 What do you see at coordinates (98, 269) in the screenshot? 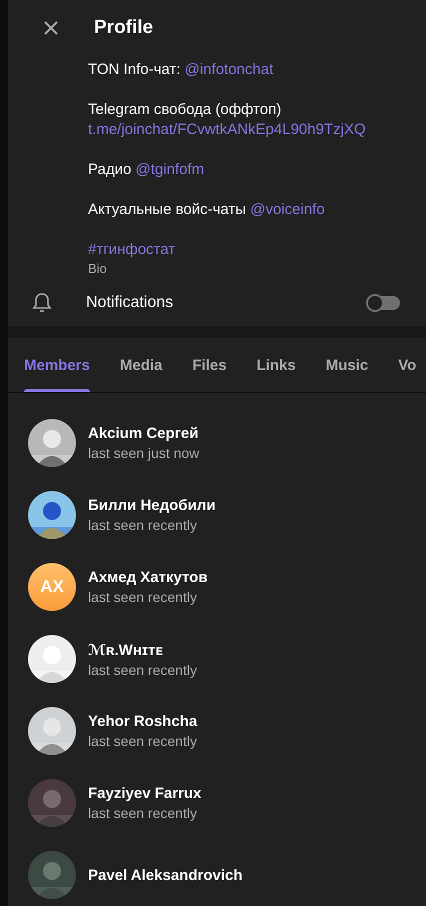
I see `bio-caption: Bio` at bounding box center [98, 269].